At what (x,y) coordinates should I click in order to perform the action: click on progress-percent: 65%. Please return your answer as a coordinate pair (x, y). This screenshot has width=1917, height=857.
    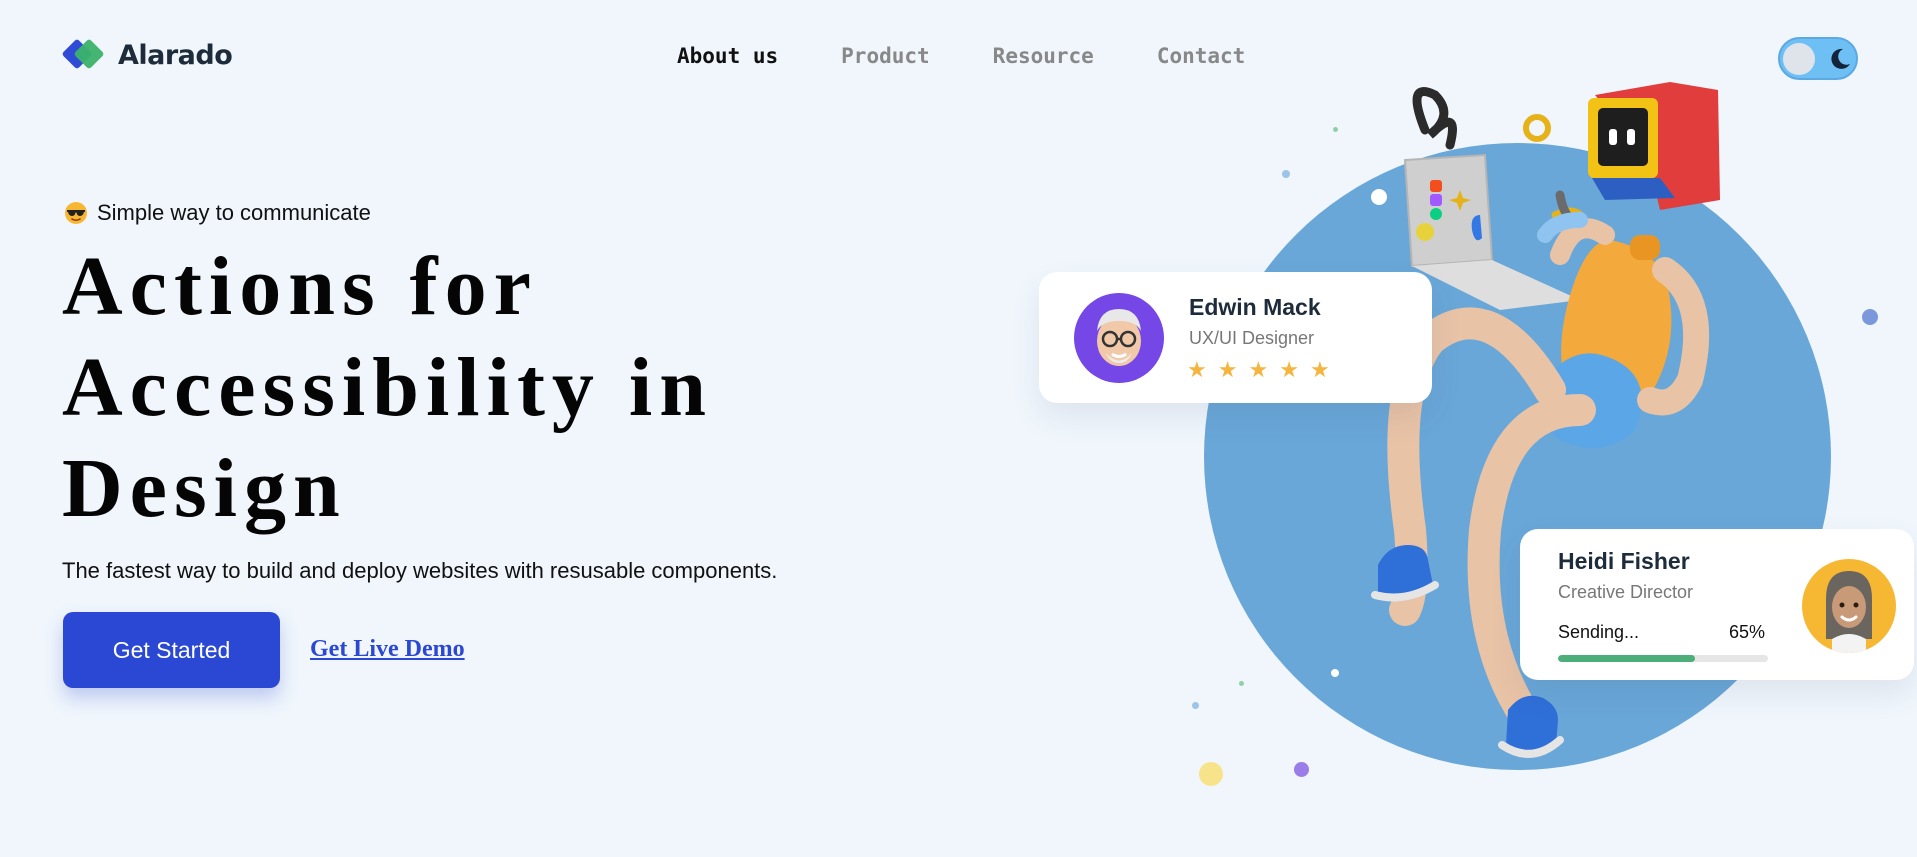
    Looking at the image, I should click on (1747, 632).